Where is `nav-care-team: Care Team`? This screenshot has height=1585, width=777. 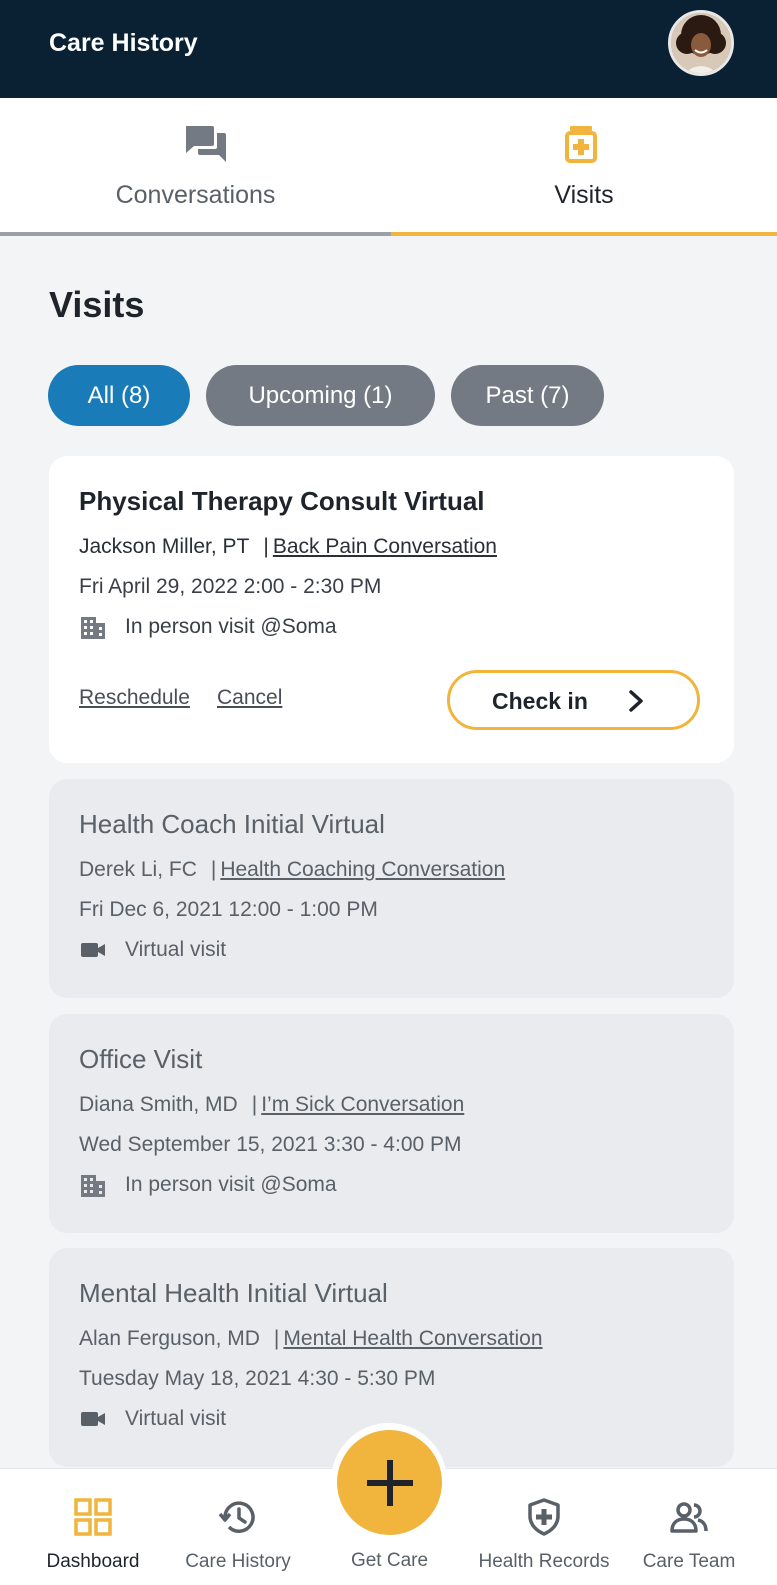 nav-care-team: Care Team is located at coordinates (689, 1527).